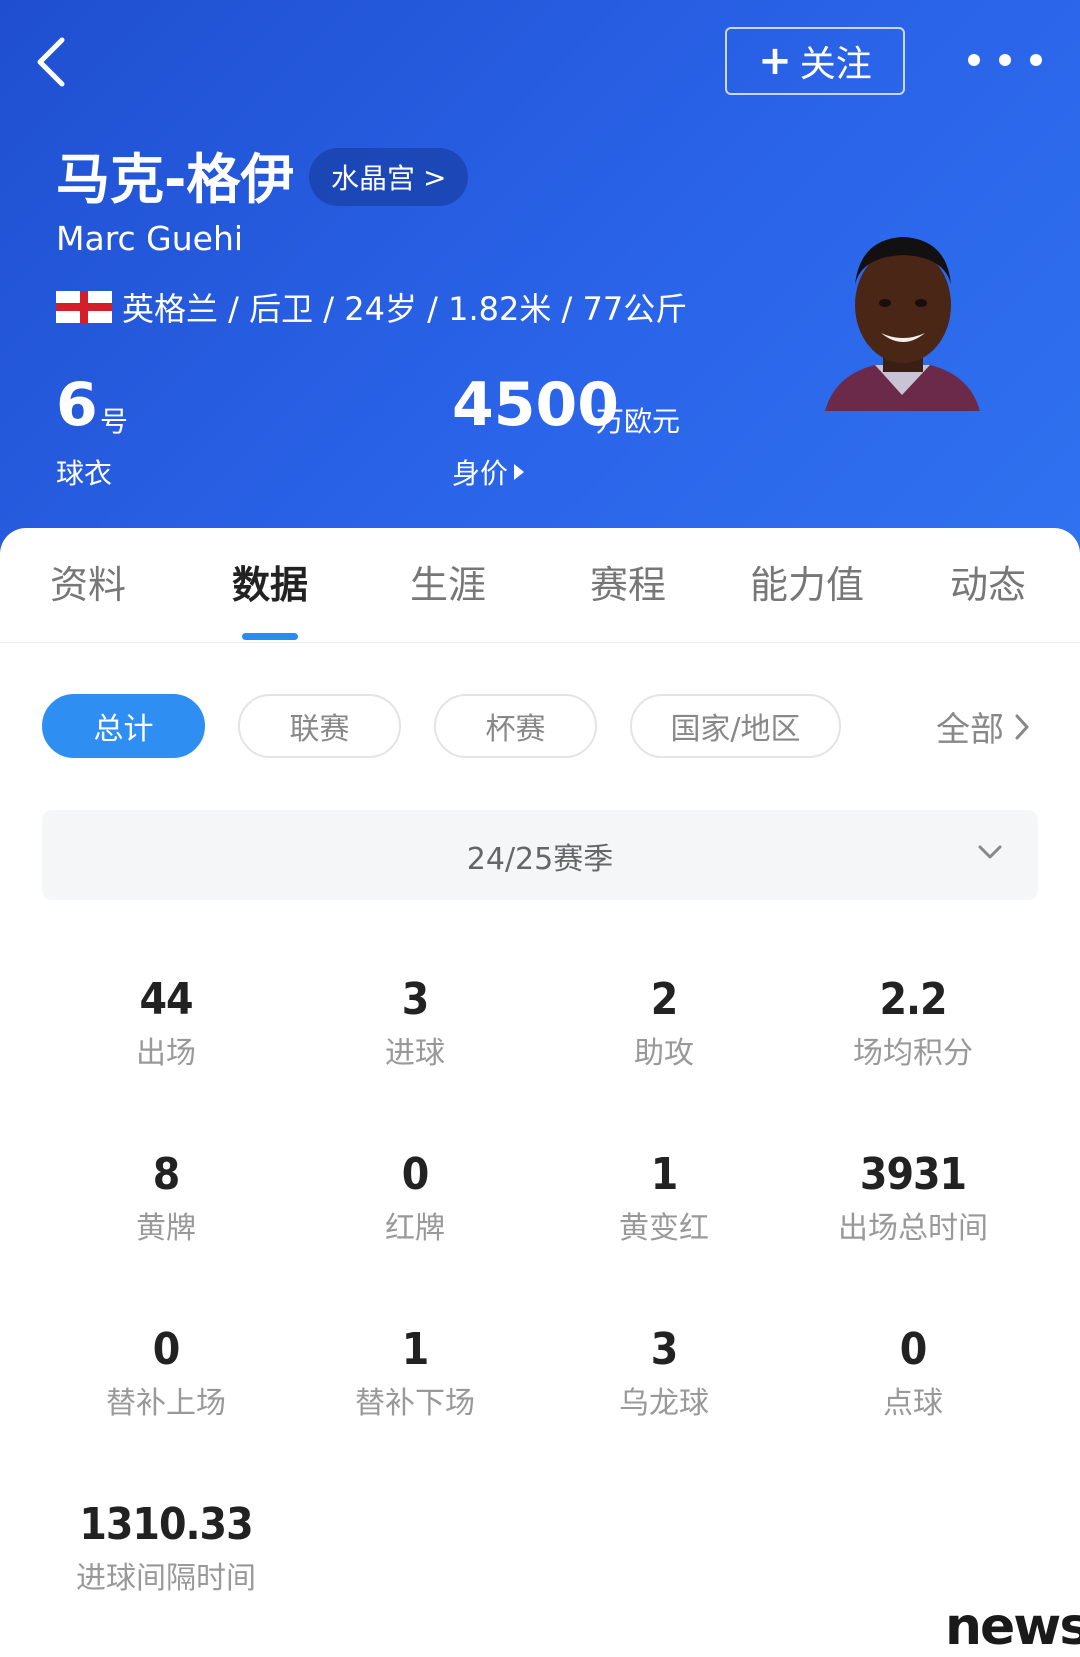 This screenshot has width=1080, height=1657. I want to click on jersey-number: 6, so click(77, 405).